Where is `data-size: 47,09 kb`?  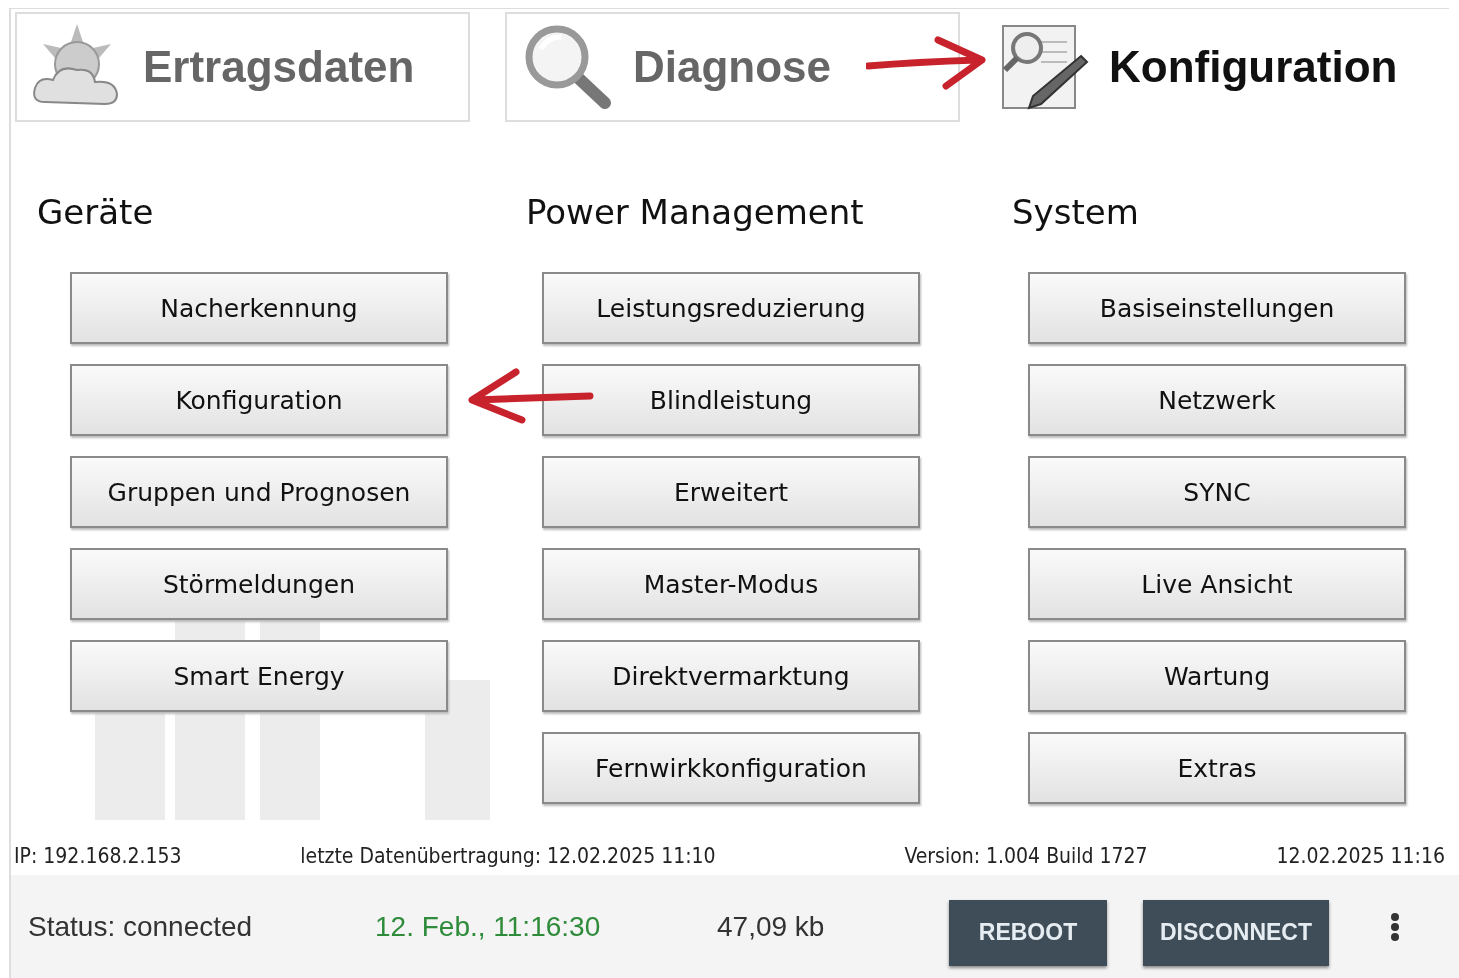
data-size: 47,09 kb is located at coordinates (771, 926).